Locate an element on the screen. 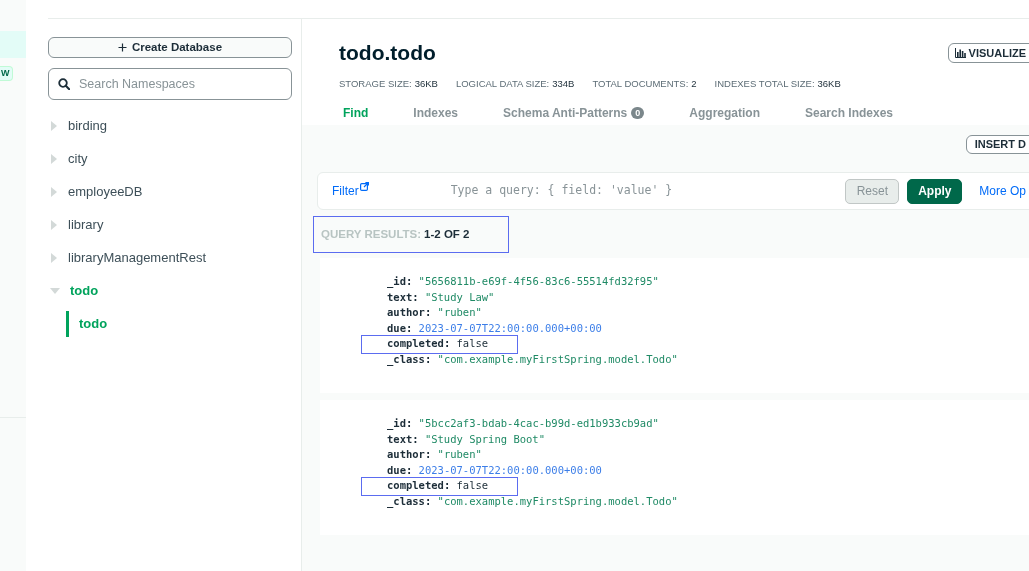 The image size is (1029, 571). search-field: Search Namespaces is located at coordinates (170, 84).